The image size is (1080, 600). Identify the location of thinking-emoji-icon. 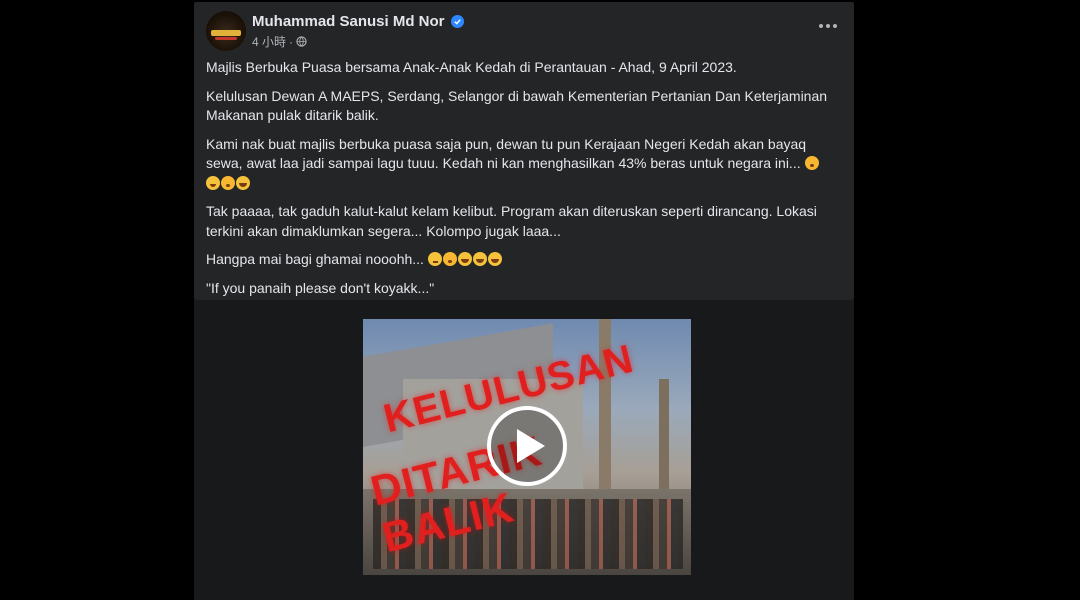
(434, 259).